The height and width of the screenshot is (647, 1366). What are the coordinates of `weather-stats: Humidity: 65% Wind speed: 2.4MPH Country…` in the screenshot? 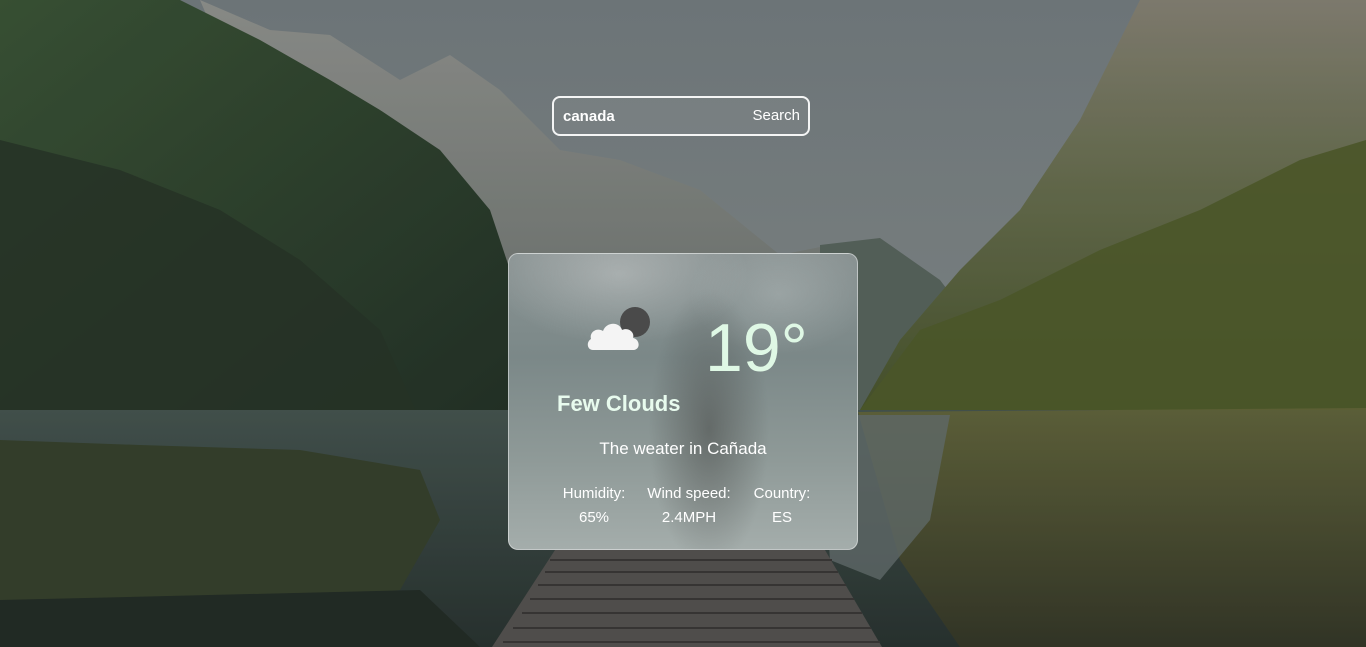 It's located at (687, 506).